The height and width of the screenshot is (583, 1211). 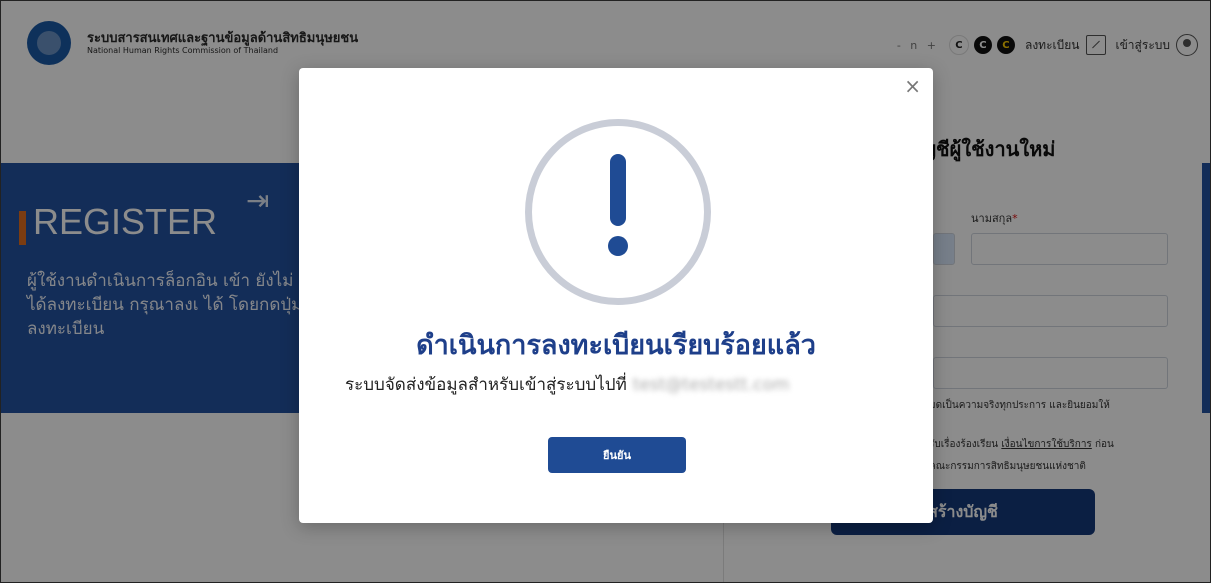 I want to click on dialog-title: ดำเนินการลงทะเบียนเรียบร้อยแล้ว, so click(x=616, y=345).